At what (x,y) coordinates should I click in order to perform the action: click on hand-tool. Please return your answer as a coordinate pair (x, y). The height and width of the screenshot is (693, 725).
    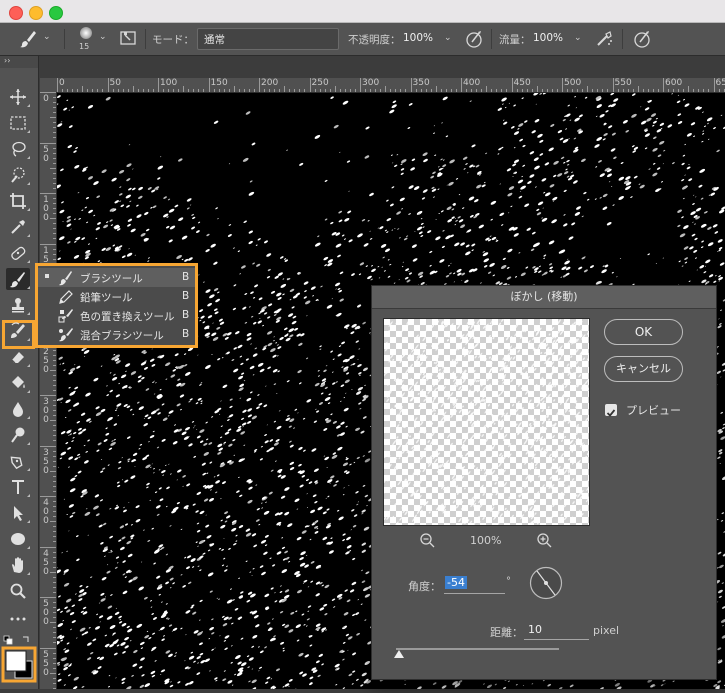
    Looking at the image, I should click on (18, 565).